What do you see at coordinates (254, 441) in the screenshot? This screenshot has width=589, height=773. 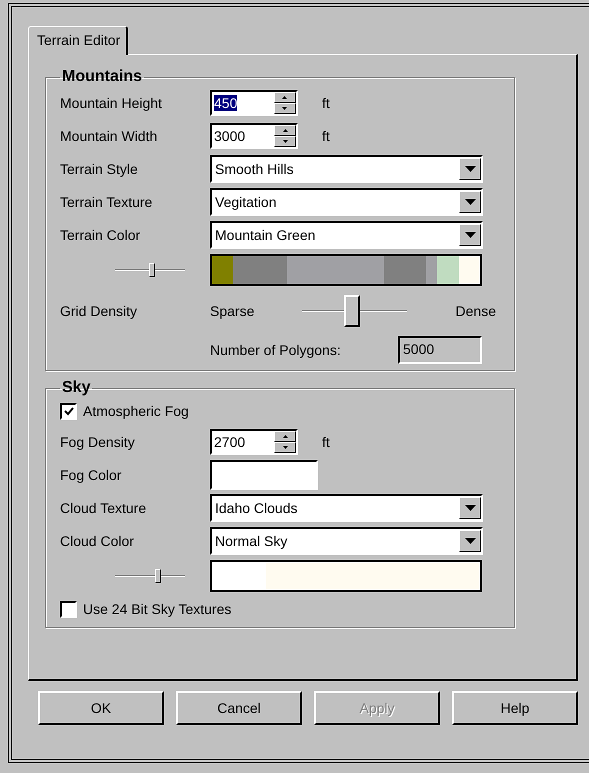 I see `spinner-field: 2700` at bounding box center [254, 441].